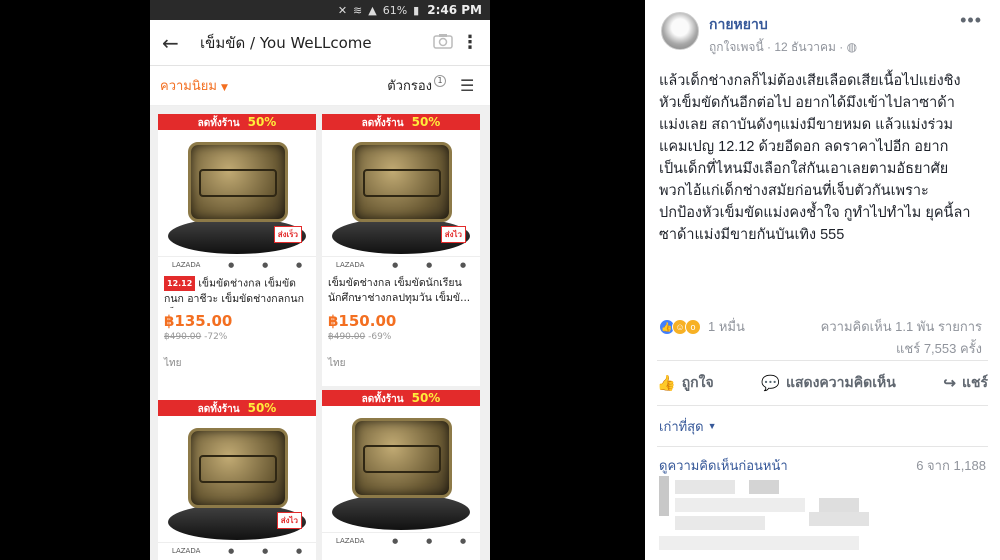 The height and width of the screenshot is (560, 1000). I want to click on product-price: ฿135.00, so click(198, 321).